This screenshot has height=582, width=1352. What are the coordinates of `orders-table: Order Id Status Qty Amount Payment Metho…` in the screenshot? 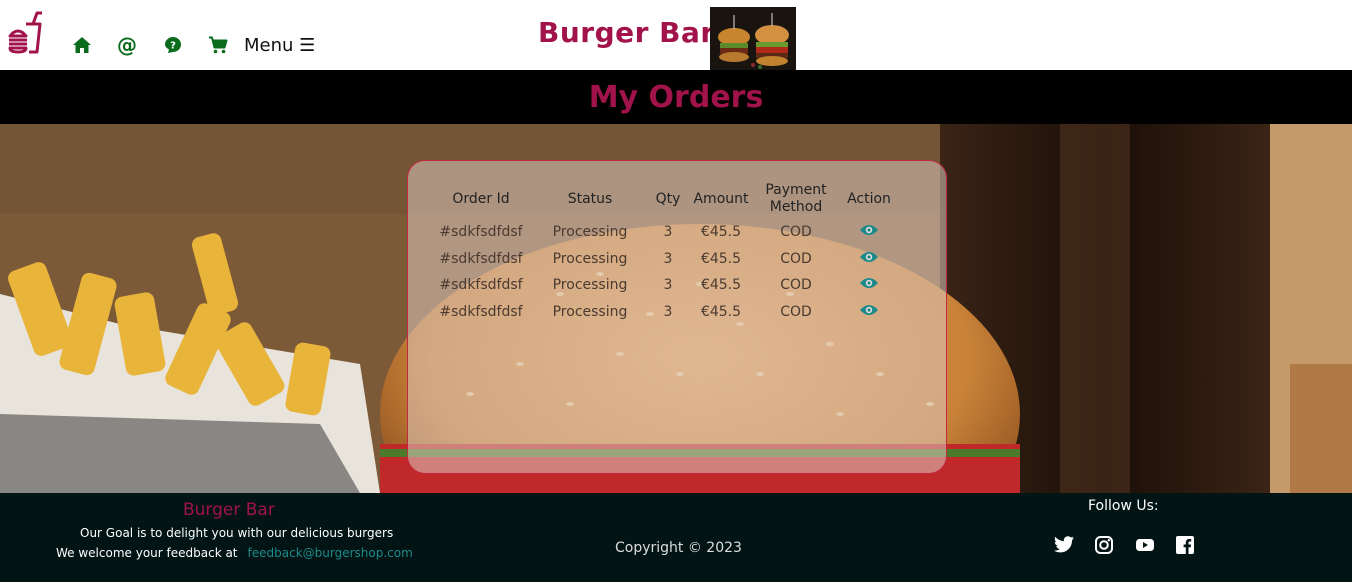 It's located at (667, 252).